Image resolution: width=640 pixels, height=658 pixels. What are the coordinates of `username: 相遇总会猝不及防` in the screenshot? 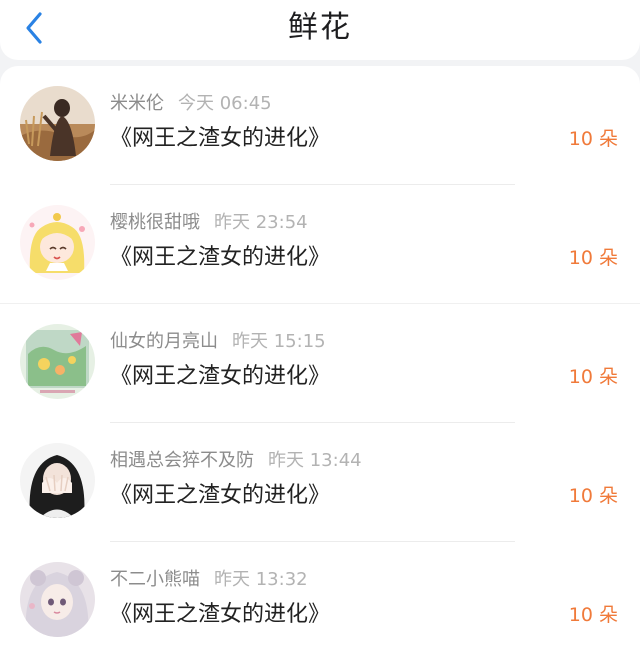 It's located at (182, 460).